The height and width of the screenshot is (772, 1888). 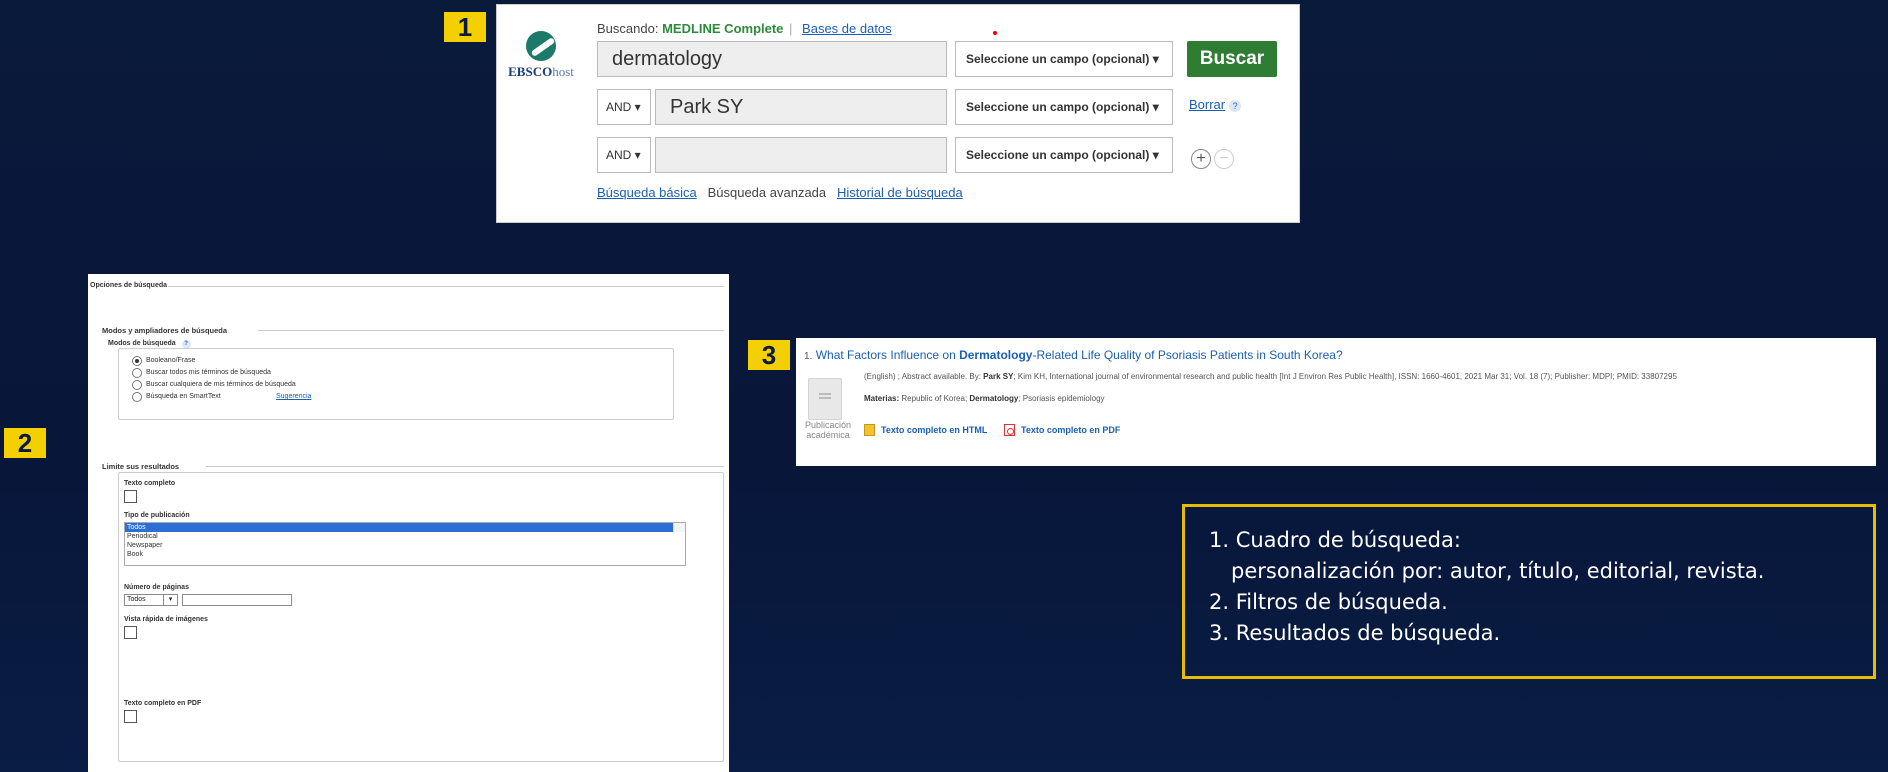 I want to click on mode-radio-boolean, so click(x=137, y=361).